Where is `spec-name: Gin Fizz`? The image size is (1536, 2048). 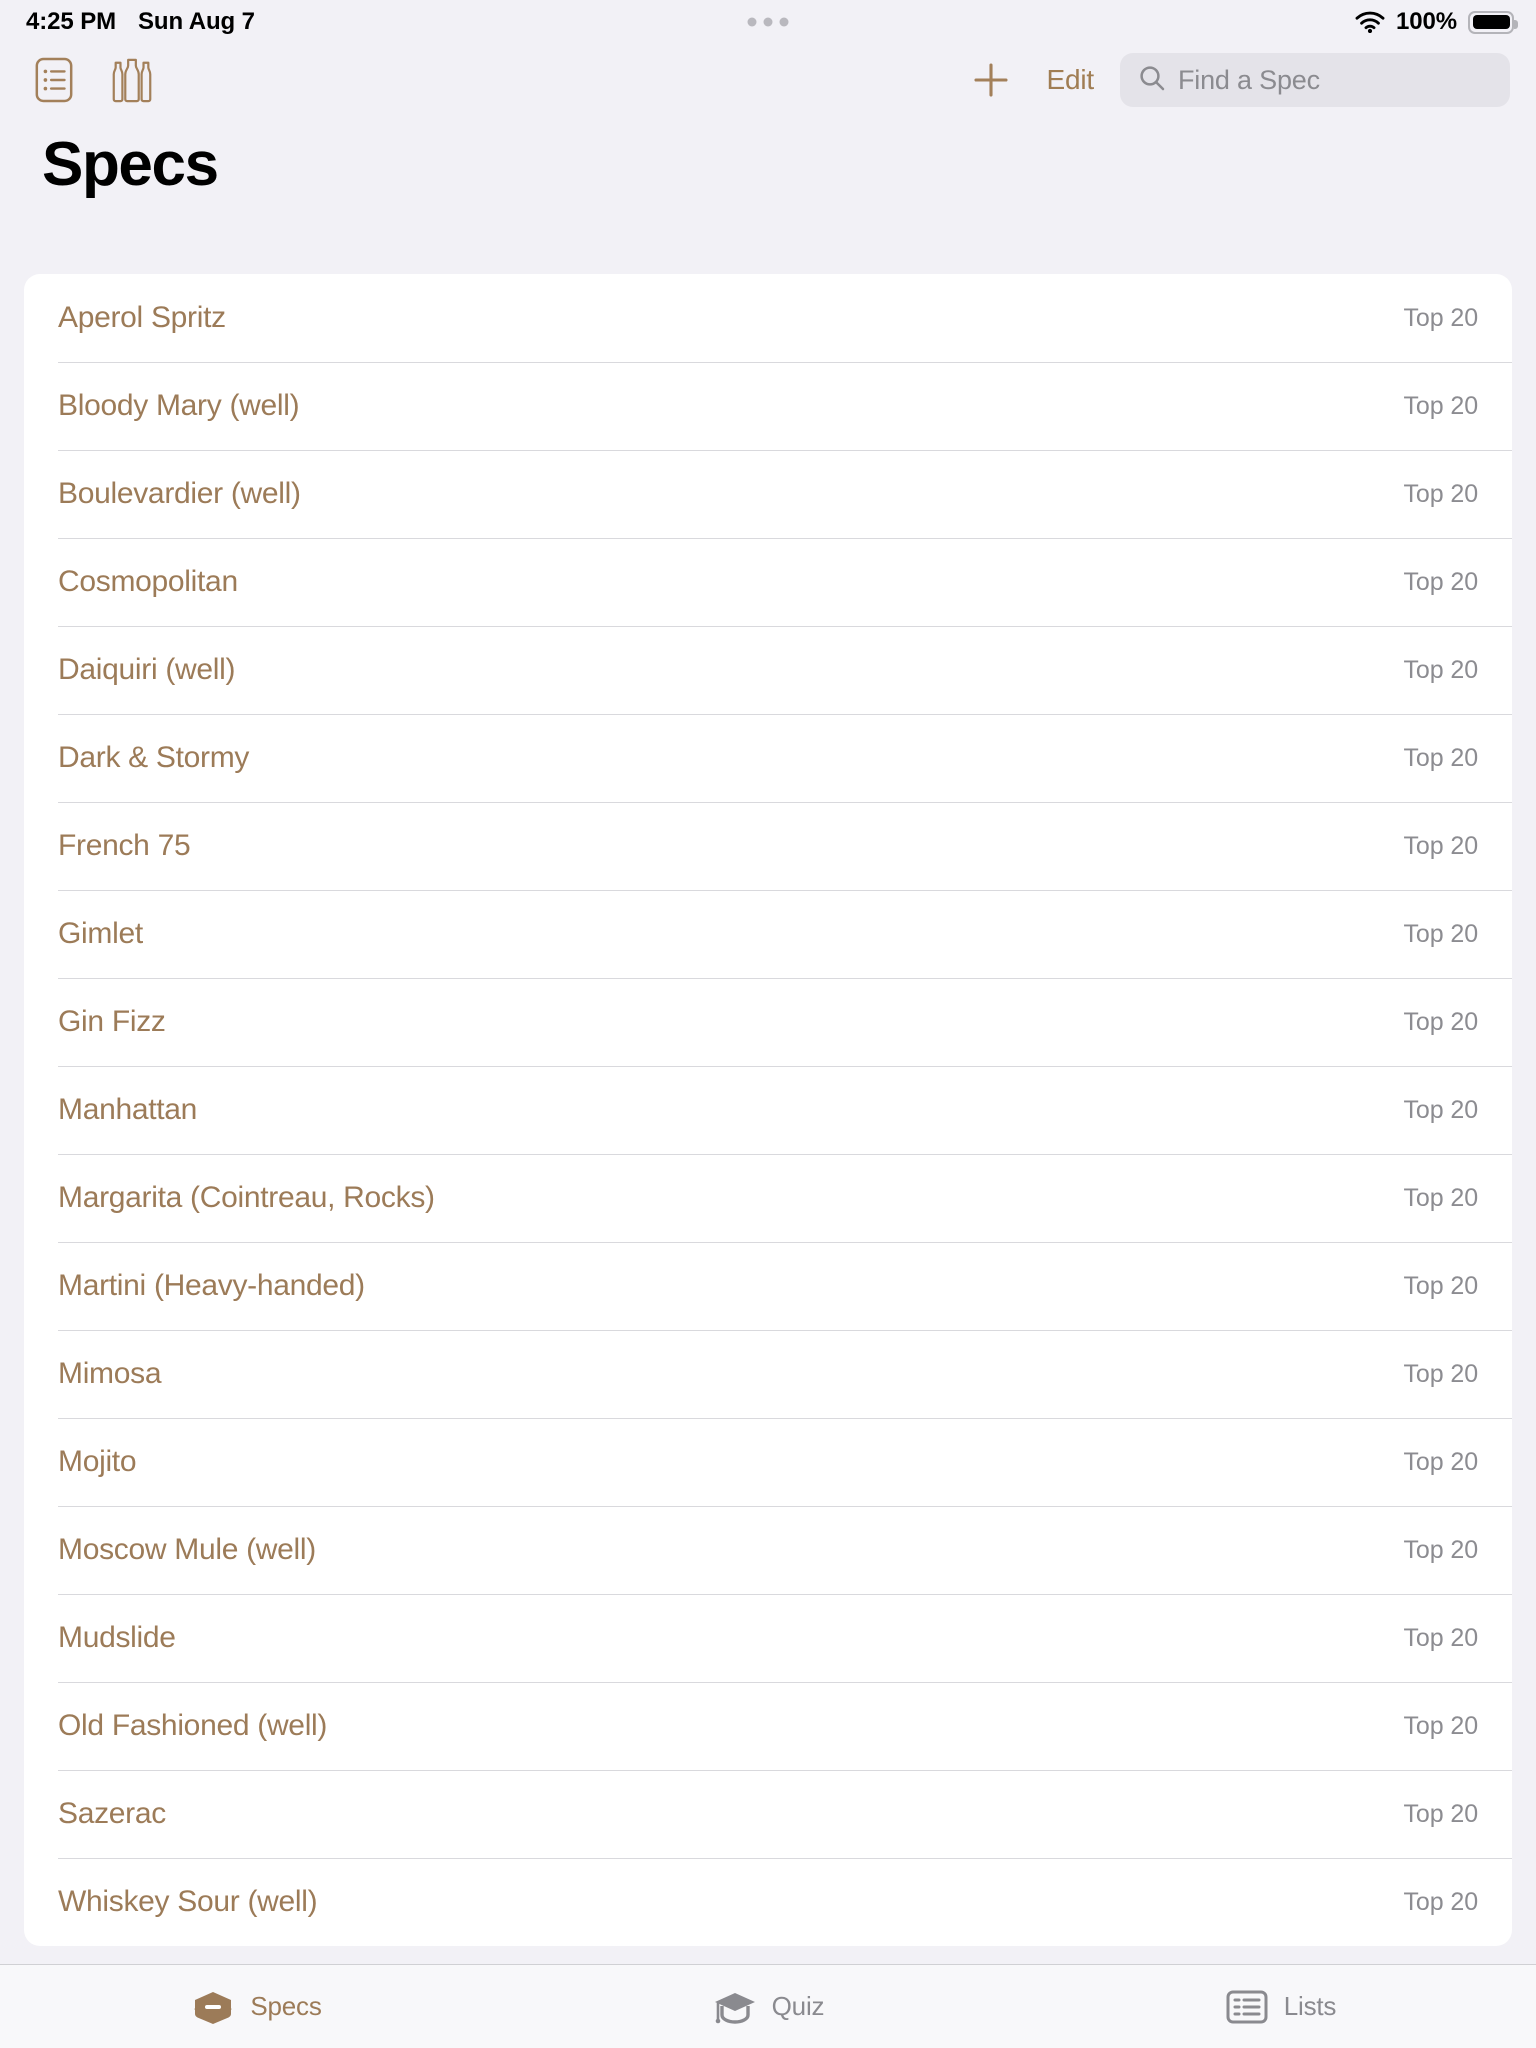 spec-name: Gin Fizz is located at coordinates (112, 1021).